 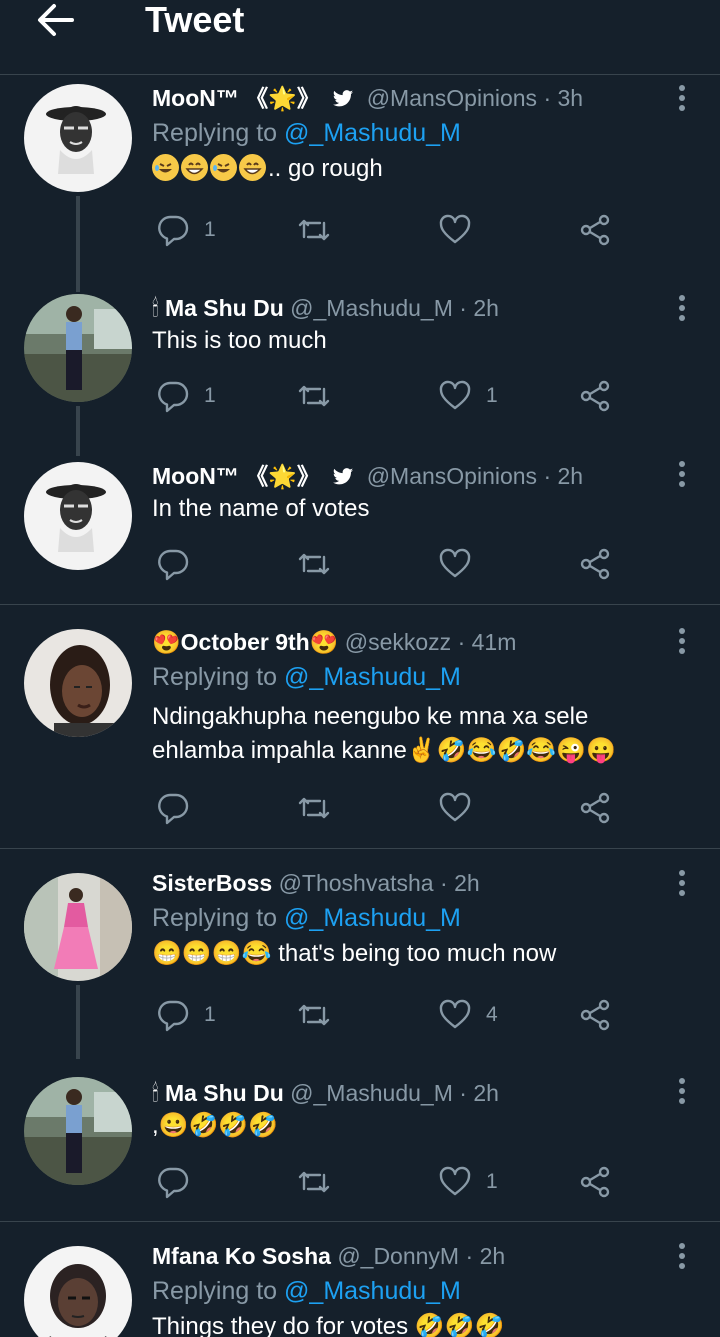 I want to click on user-handle: @sekkozz, so click(x=398, y=642).